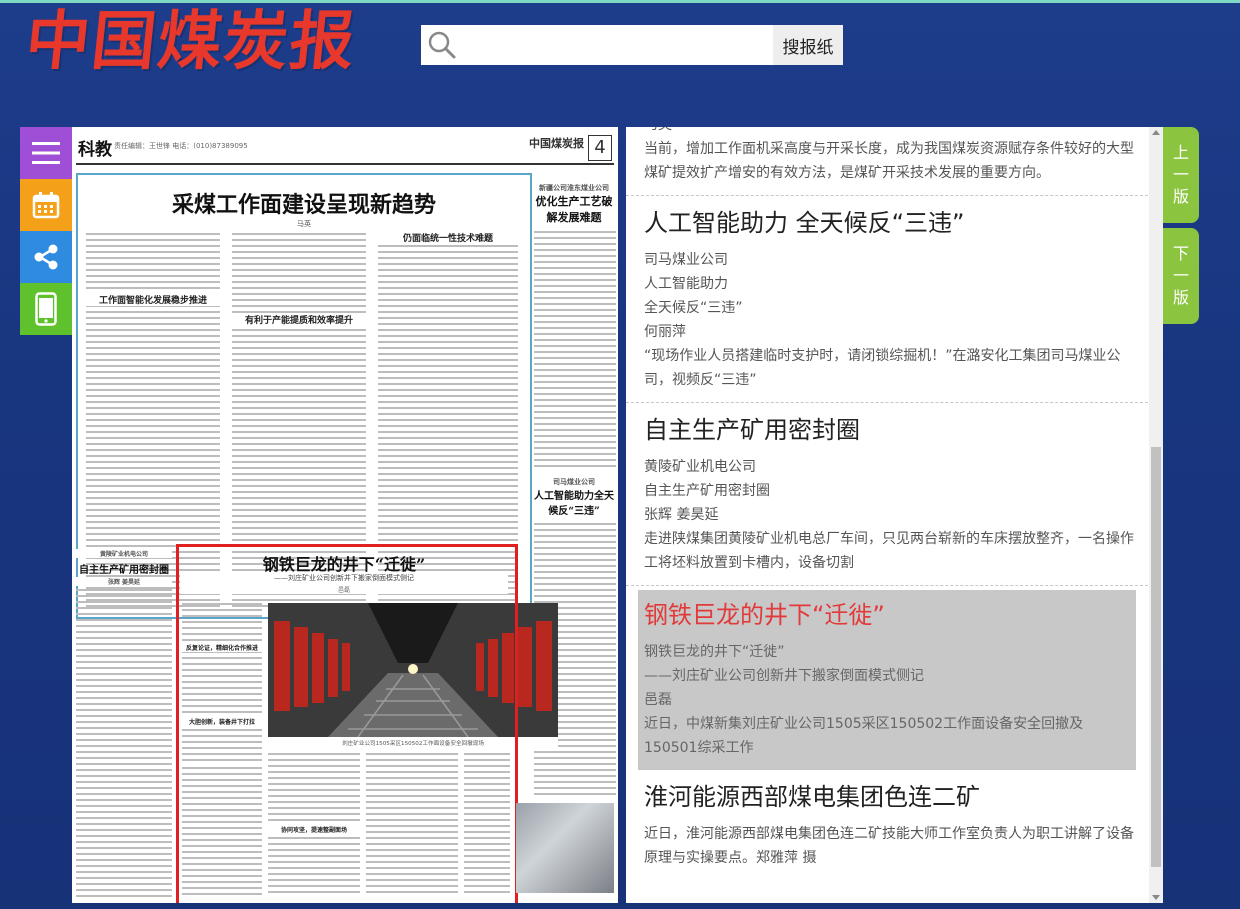 This screenshot has width=1240, height=909. I want to click on right-col-title-2: 人工智能助力全天候反“三违”, so click(574, 502).